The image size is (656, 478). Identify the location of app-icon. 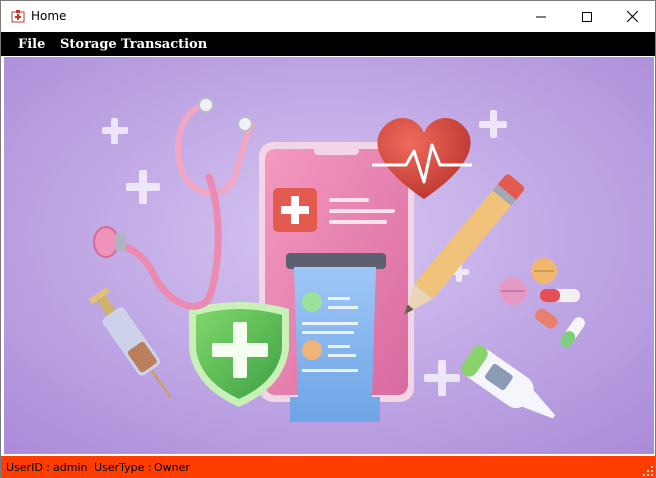
(18, 16).